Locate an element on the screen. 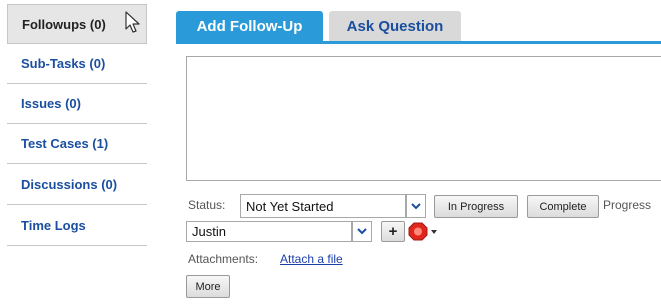 Image resolution: width=661 pixels, height=307 pixels. status-select: Not Yet Started is located at coordinates (323, 206).